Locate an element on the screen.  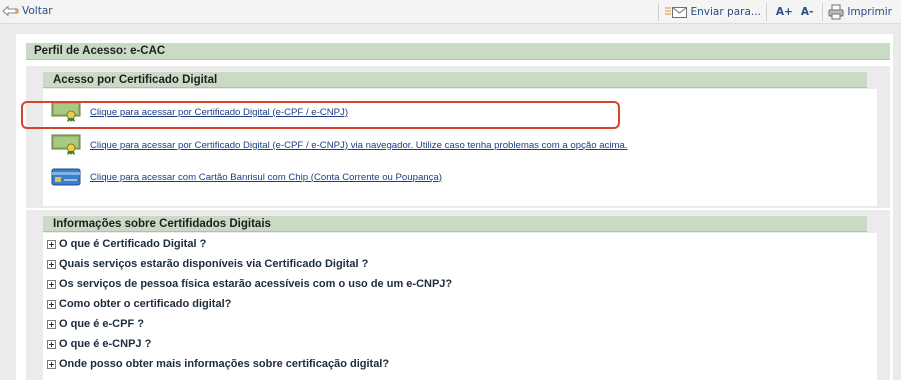
toolbar-actions: Enviar para... A+ A- Imprimir is located at coordinates (777, 12).